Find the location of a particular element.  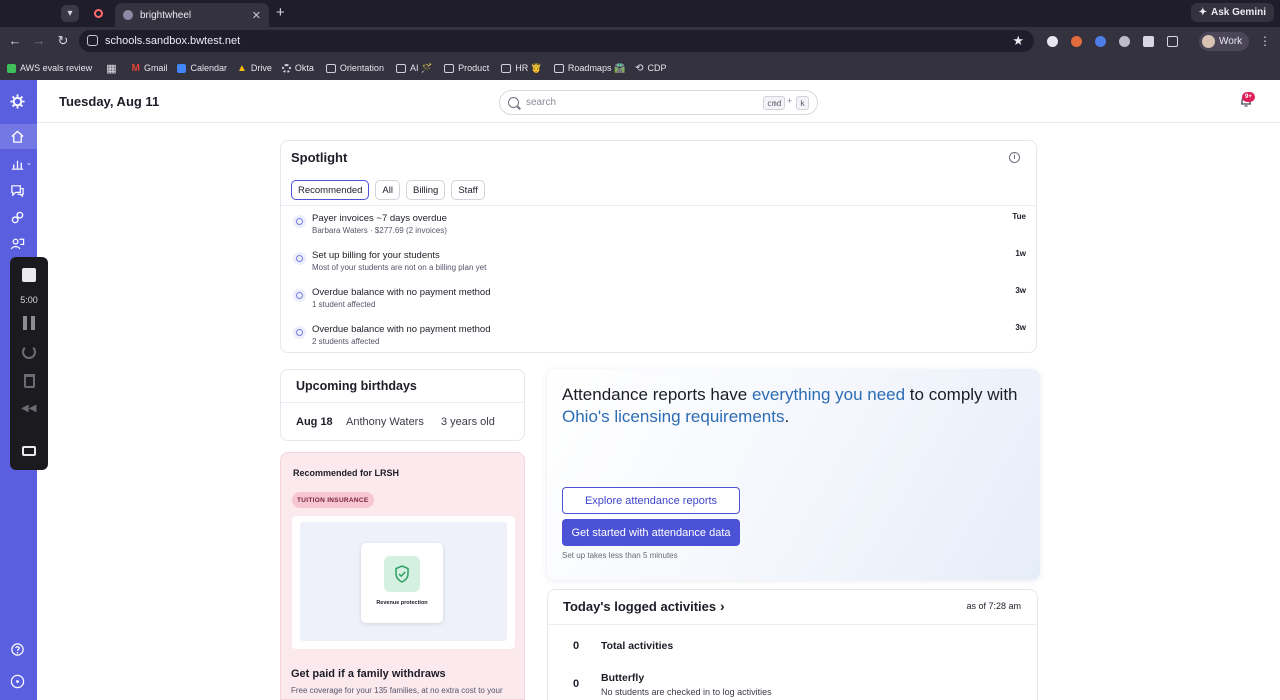

help-icon is located at coordinates (17, 649).